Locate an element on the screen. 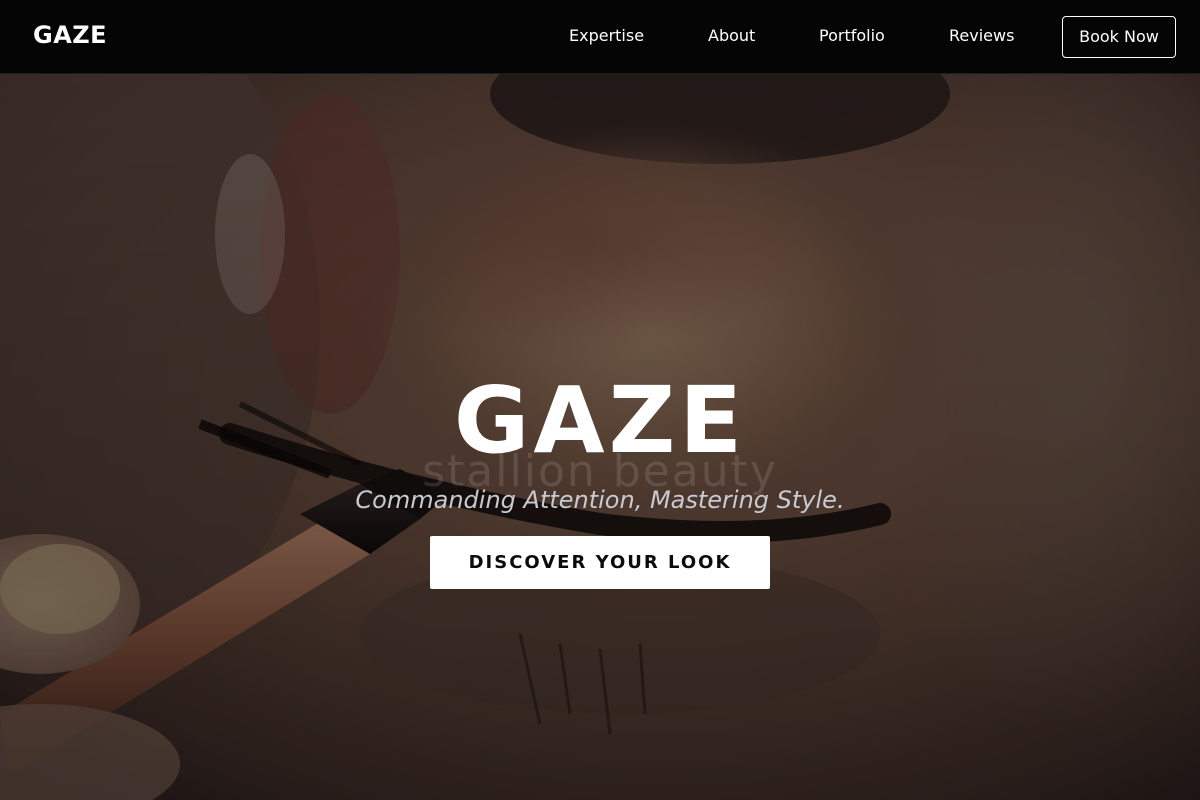  nav-link-expertise: Expertise is located at coordinates (606, 35).